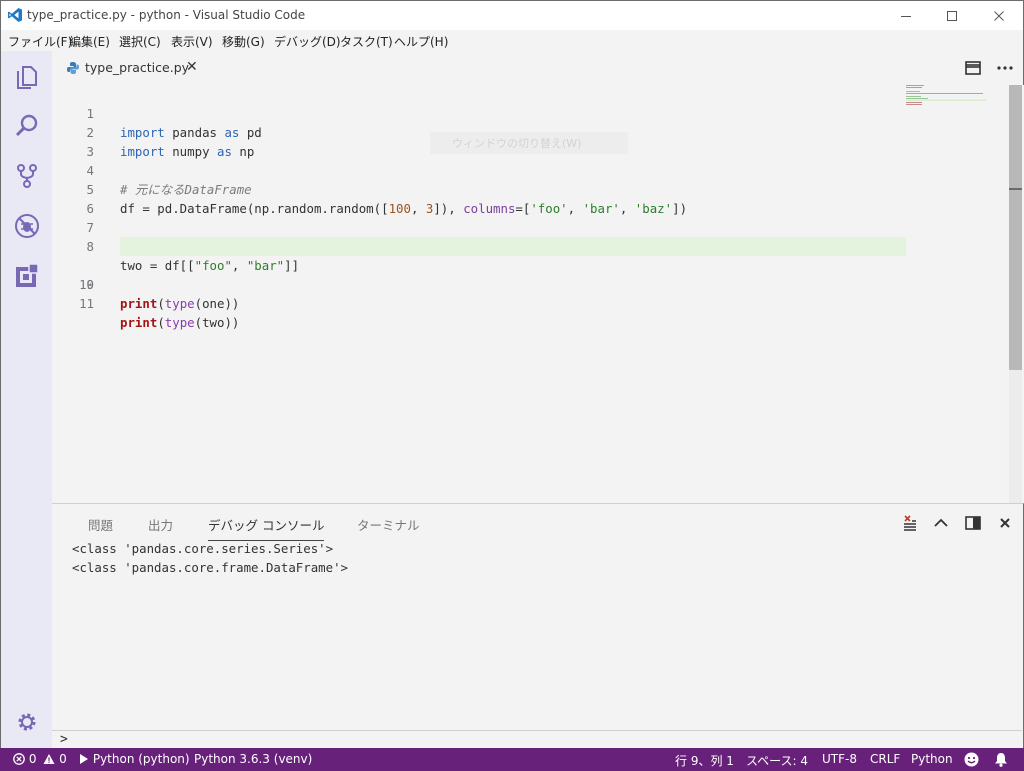 The width and height of the screenshot is (1024, 771). I want to click on tab-close-button: ✕, so click(192, 67).